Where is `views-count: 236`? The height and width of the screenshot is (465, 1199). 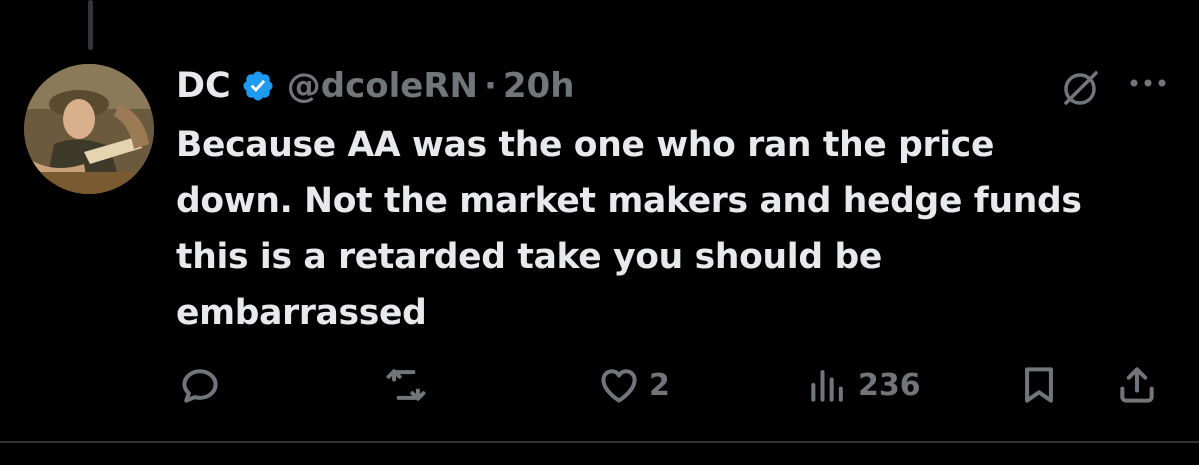 views-count: 236 is located at coordinates (889, 385).